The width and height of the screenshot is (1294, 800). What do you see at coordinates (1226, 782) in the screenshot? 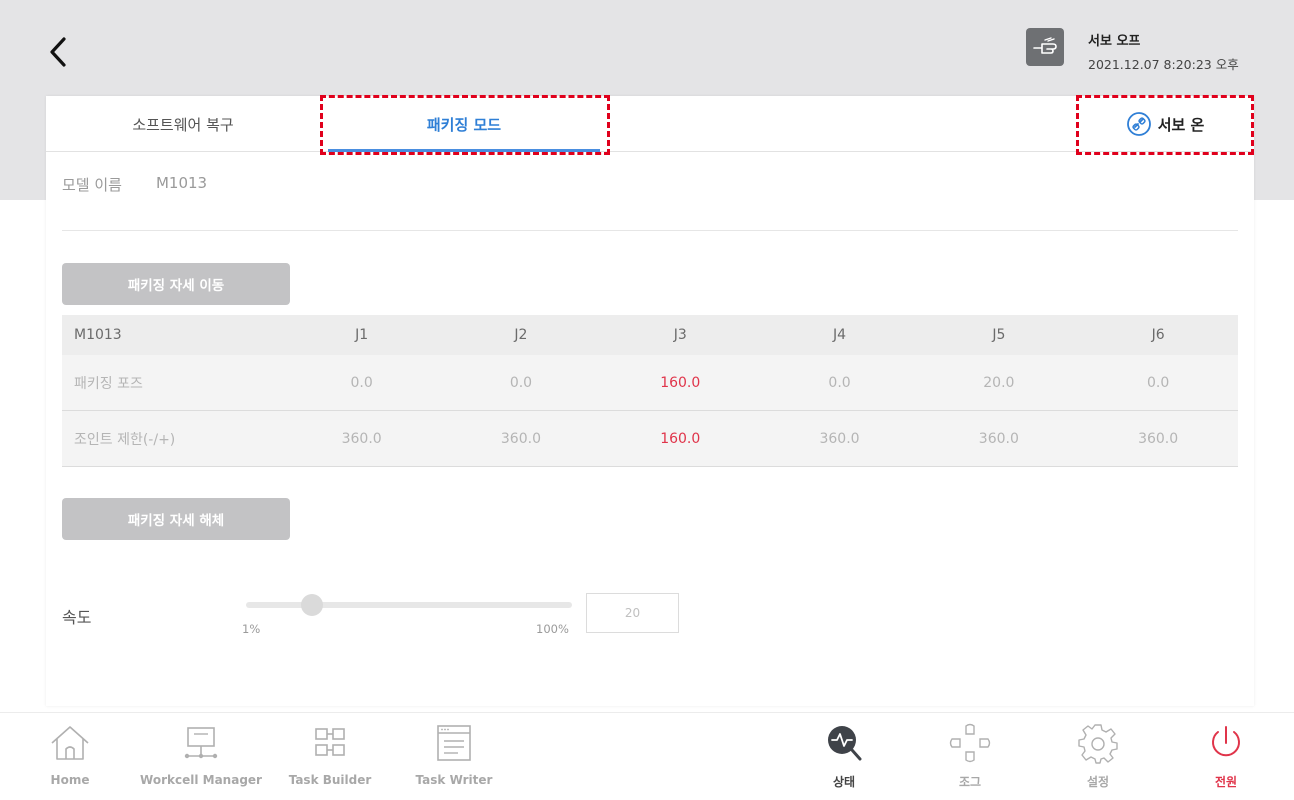
I see `nav-label: 전원` at bounding box center [1226, 782].